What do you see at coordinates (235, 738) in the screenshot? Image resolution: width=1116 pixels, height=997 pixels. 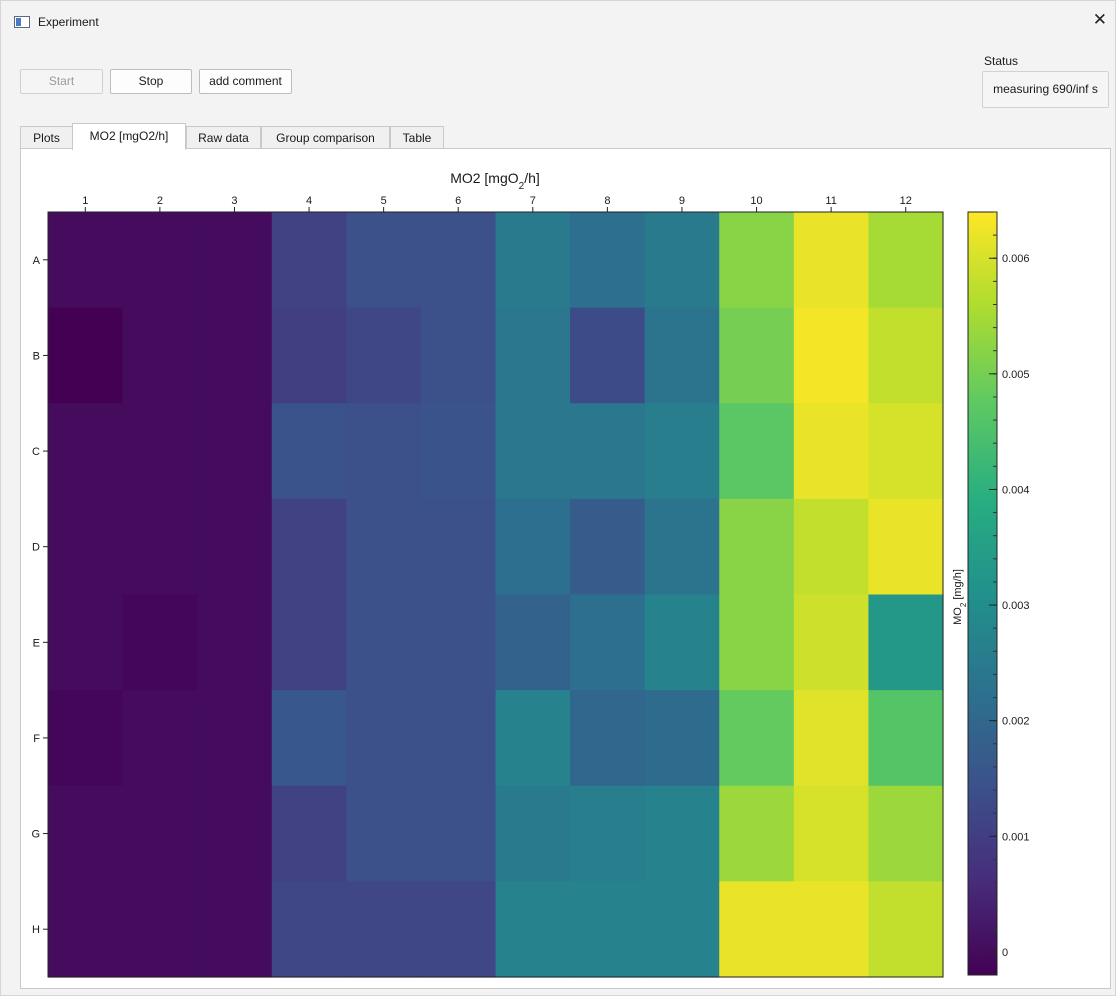 I see `heatmap-cell-F3` at bounding box center [235, 738].